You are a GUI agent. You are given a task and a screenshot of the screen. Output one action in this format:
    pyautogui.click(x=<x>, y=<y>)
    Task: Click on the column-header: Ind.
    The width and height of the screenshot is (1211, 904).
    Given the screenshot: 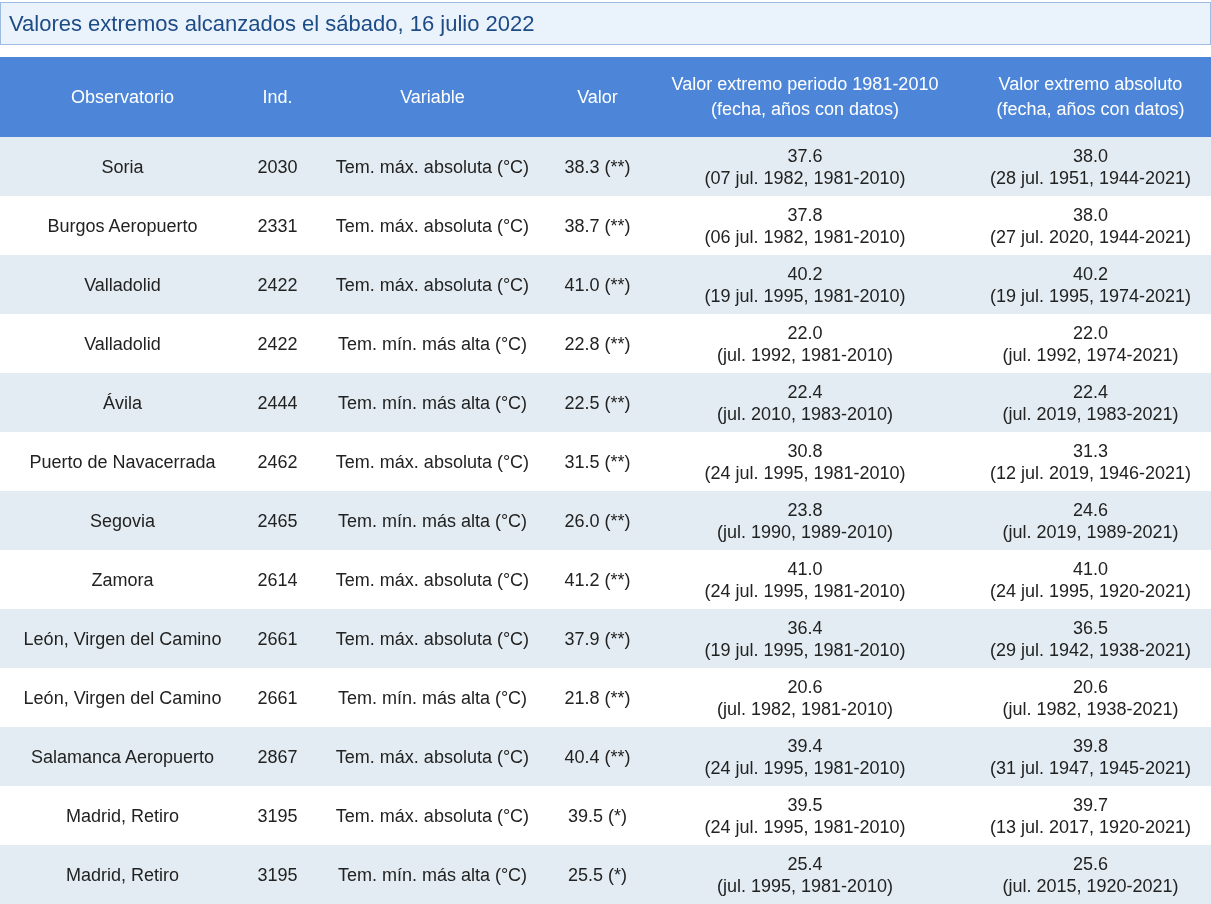 What is the action you would take?
    pyautogui.click(x=277, y=97)
    